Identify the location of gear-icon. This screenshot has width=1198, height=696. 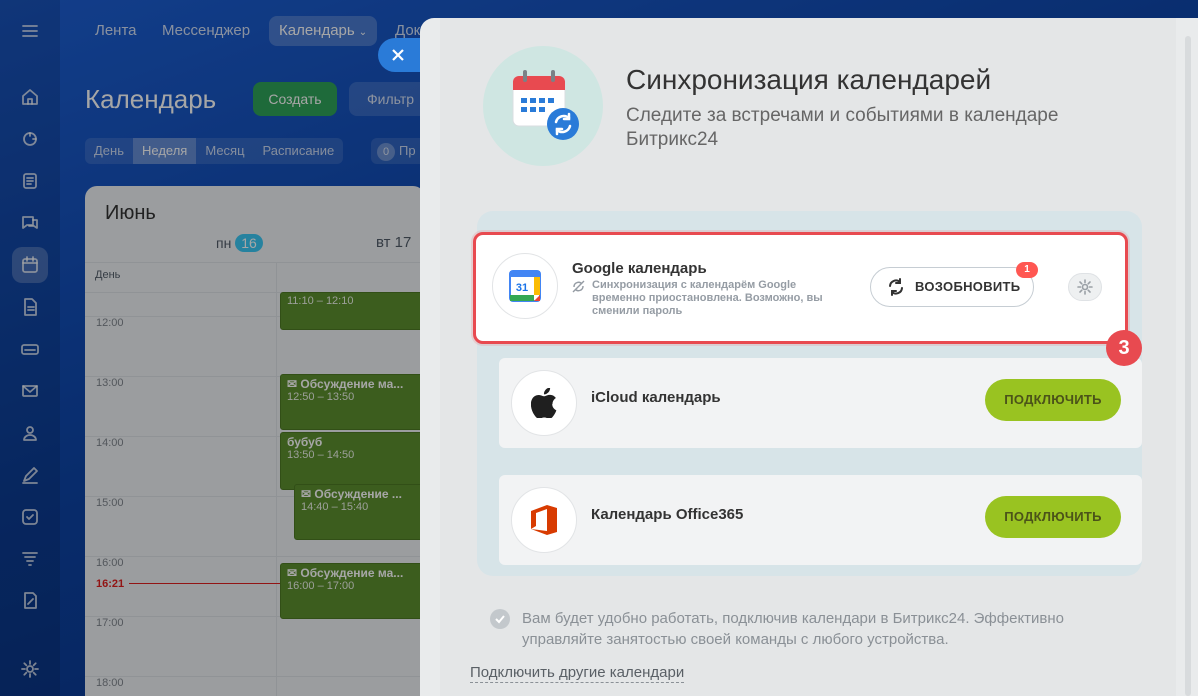
(1085, 287).